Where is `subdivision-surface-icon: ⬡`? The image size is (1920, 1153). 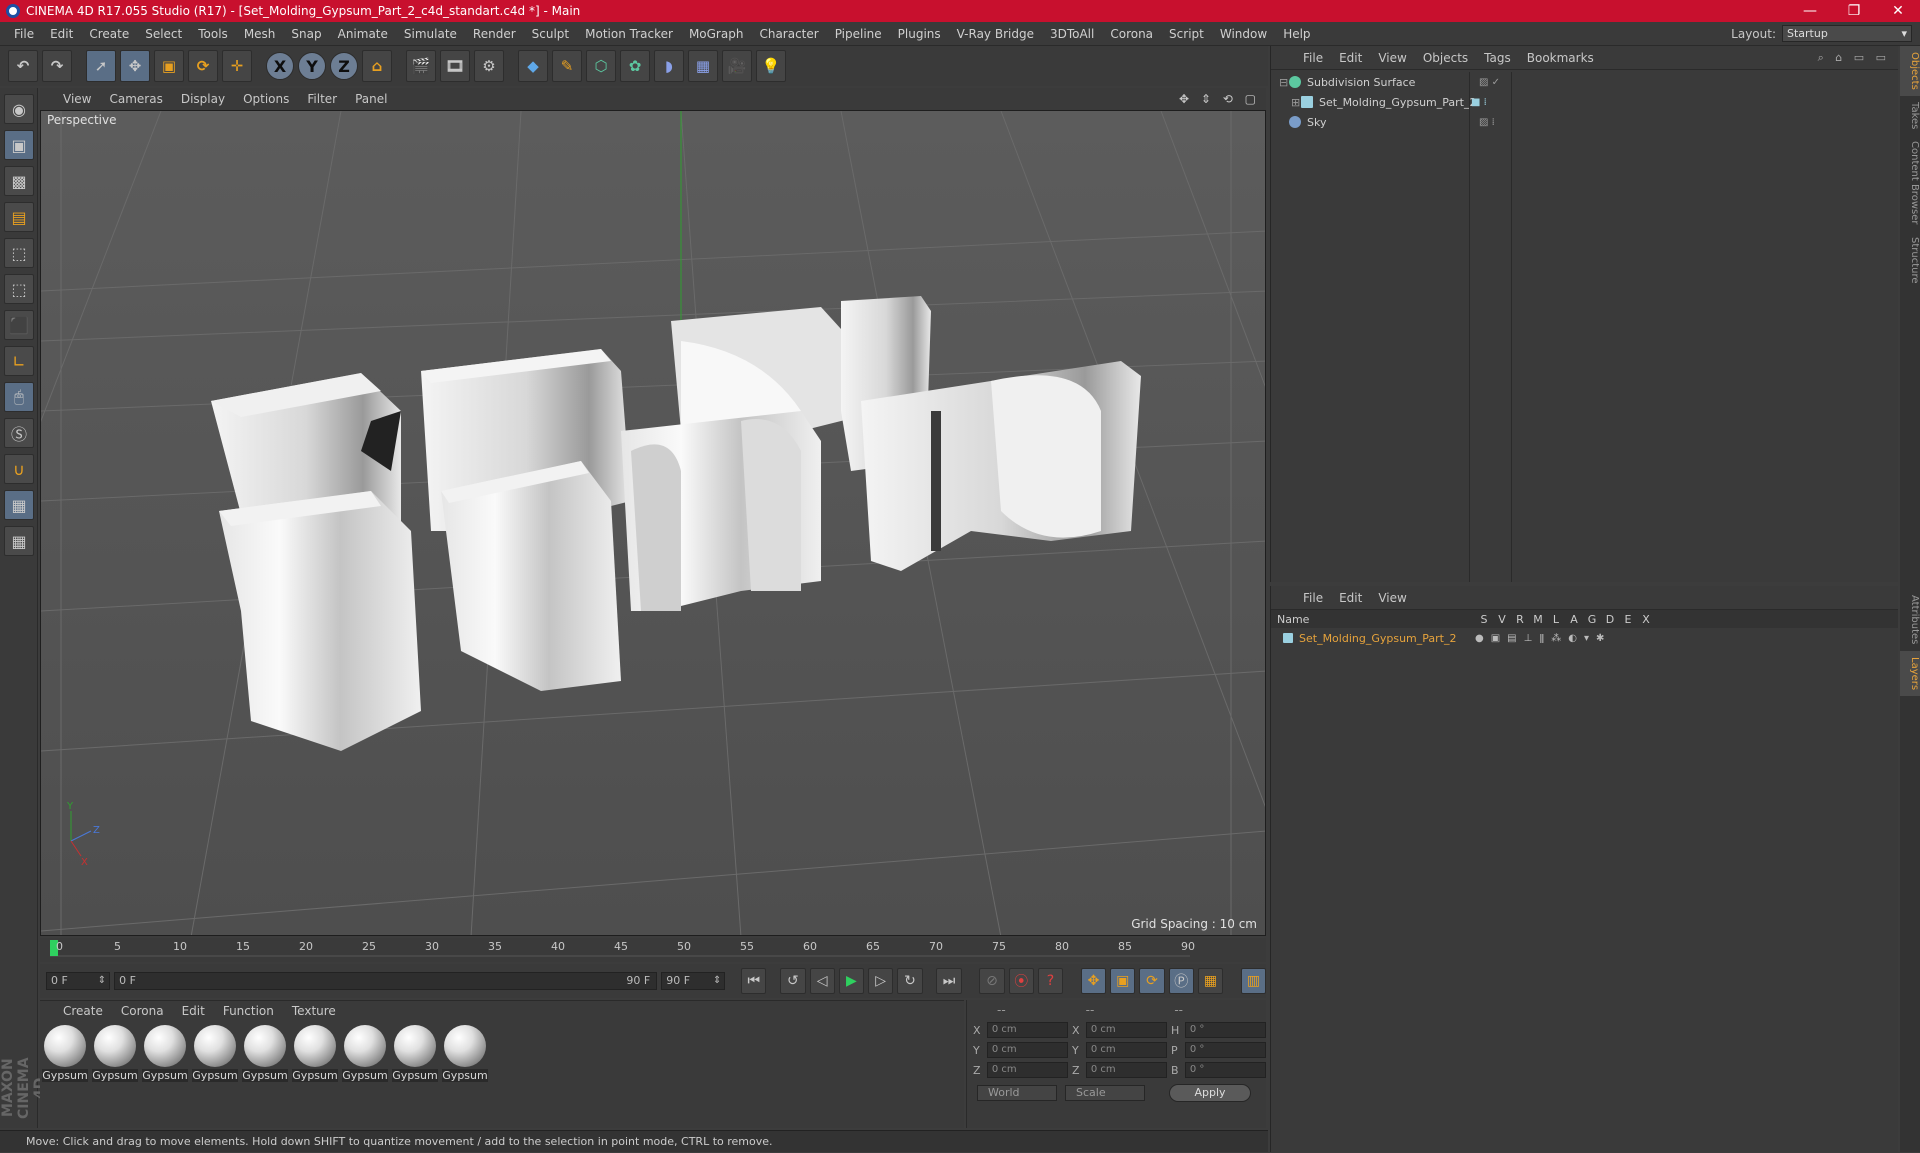 subdivision-surface-icon: ⬡ is located at coordinates (601, 66).